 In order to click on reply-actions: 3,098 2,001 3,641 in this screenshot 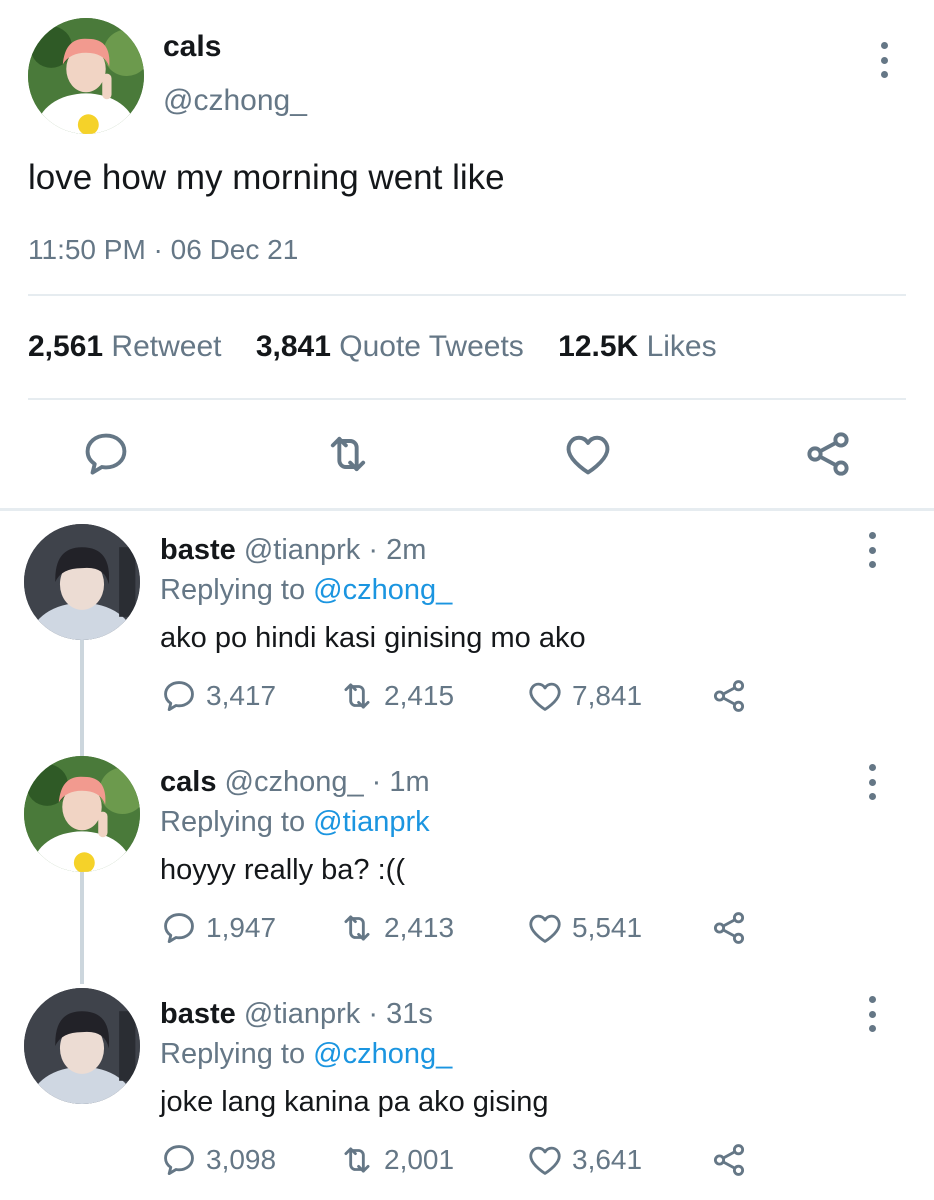, I will do `click(480, 1160)`.